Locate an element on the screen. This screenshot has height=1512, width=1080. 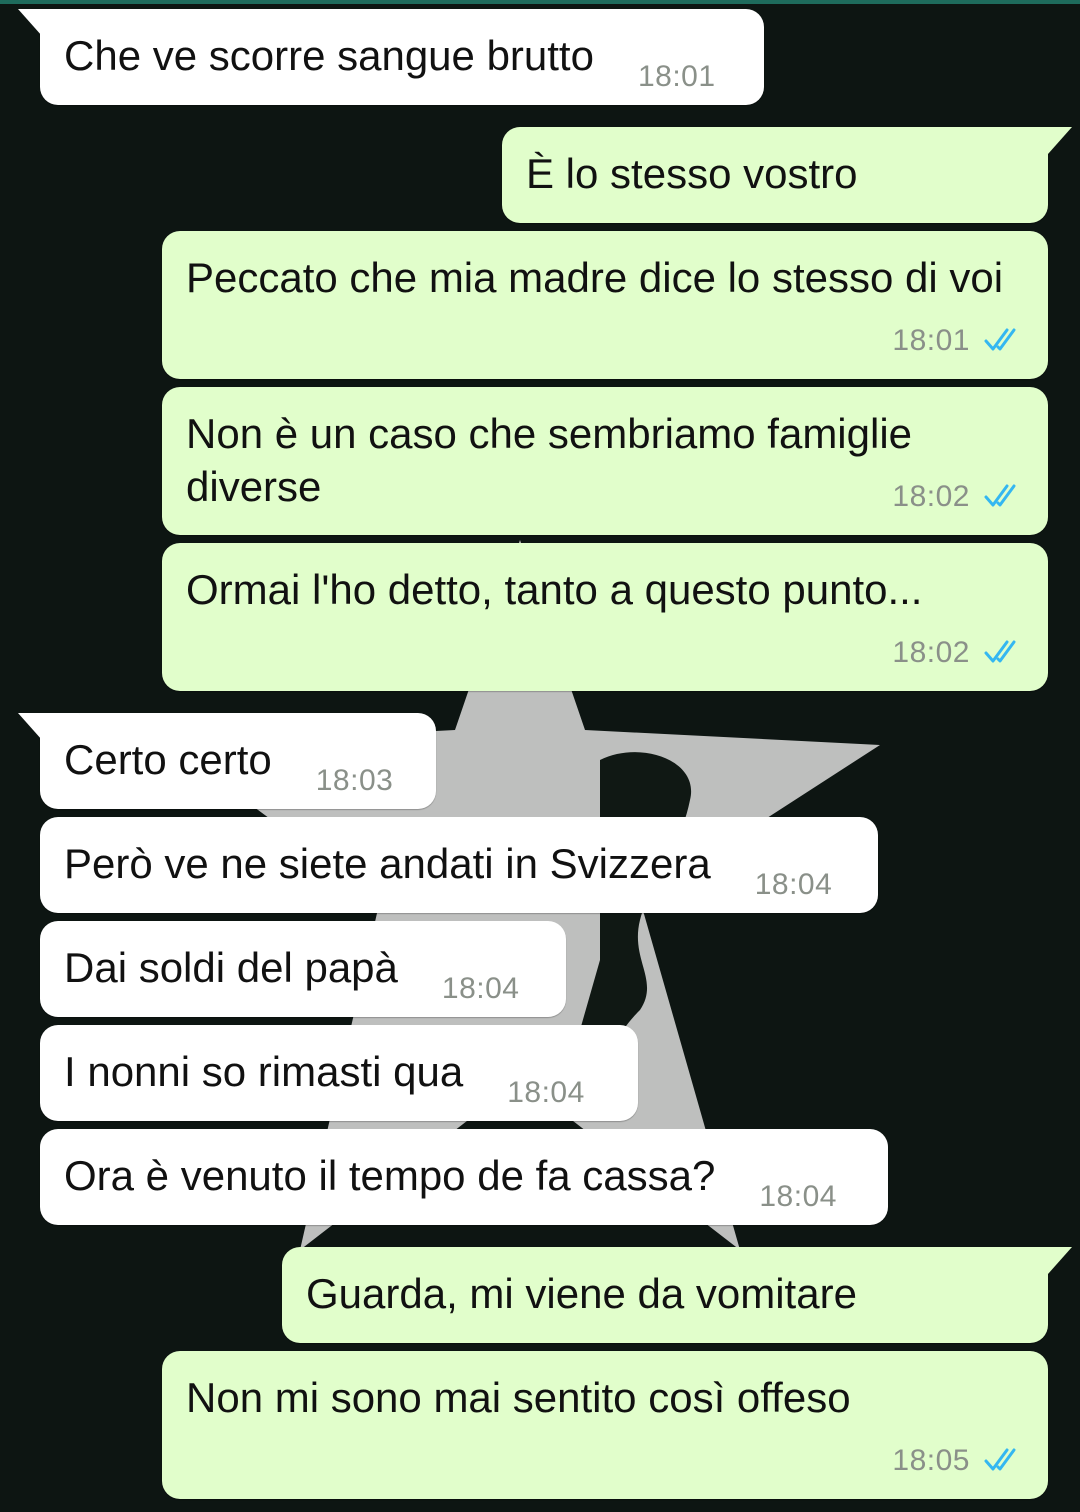
incoming-message-bubble: Dai soldi del papà 18:04 is located at coordinates (303, 969).